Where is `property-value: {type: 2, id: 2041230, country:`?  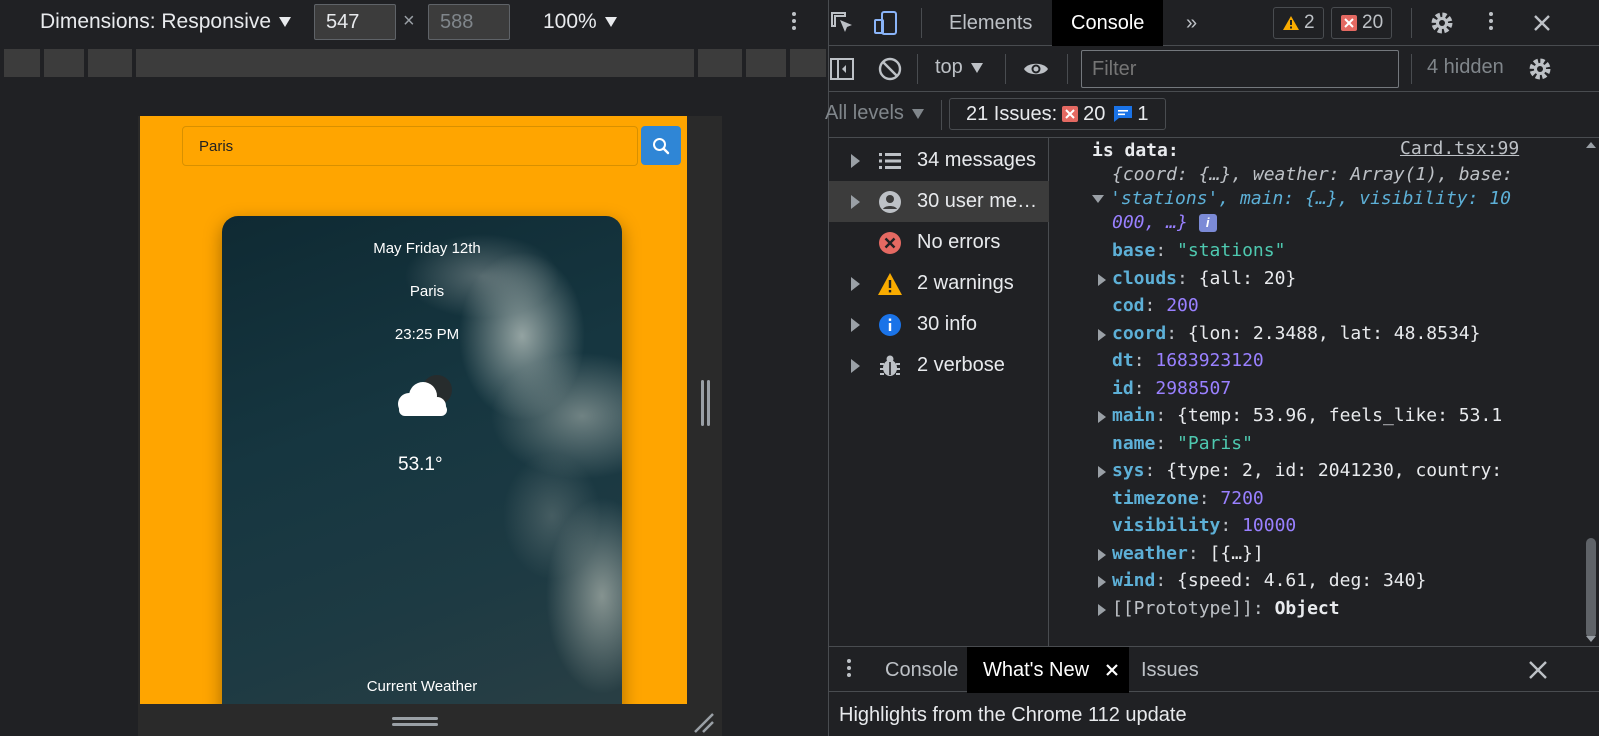
property-value: {type: 2, id: 2041230, country: is located at coordinates (1334, 470).